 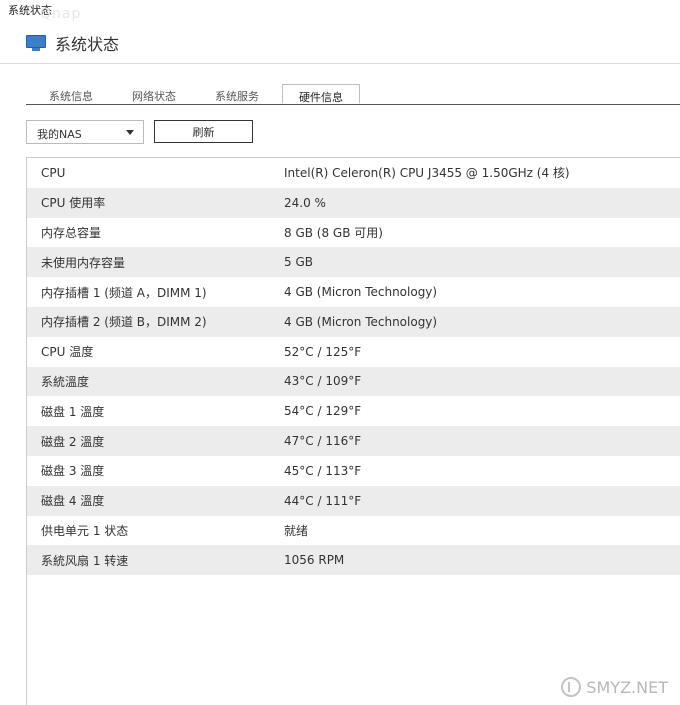 I want to click on watermark: SMYZ.NET, so click(x=614, y=687).